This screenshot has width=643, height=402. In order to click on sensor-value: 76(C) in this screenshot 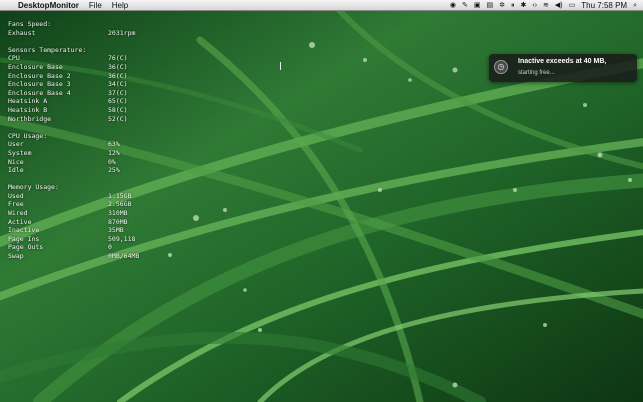, I will do `click(118, 58)`.